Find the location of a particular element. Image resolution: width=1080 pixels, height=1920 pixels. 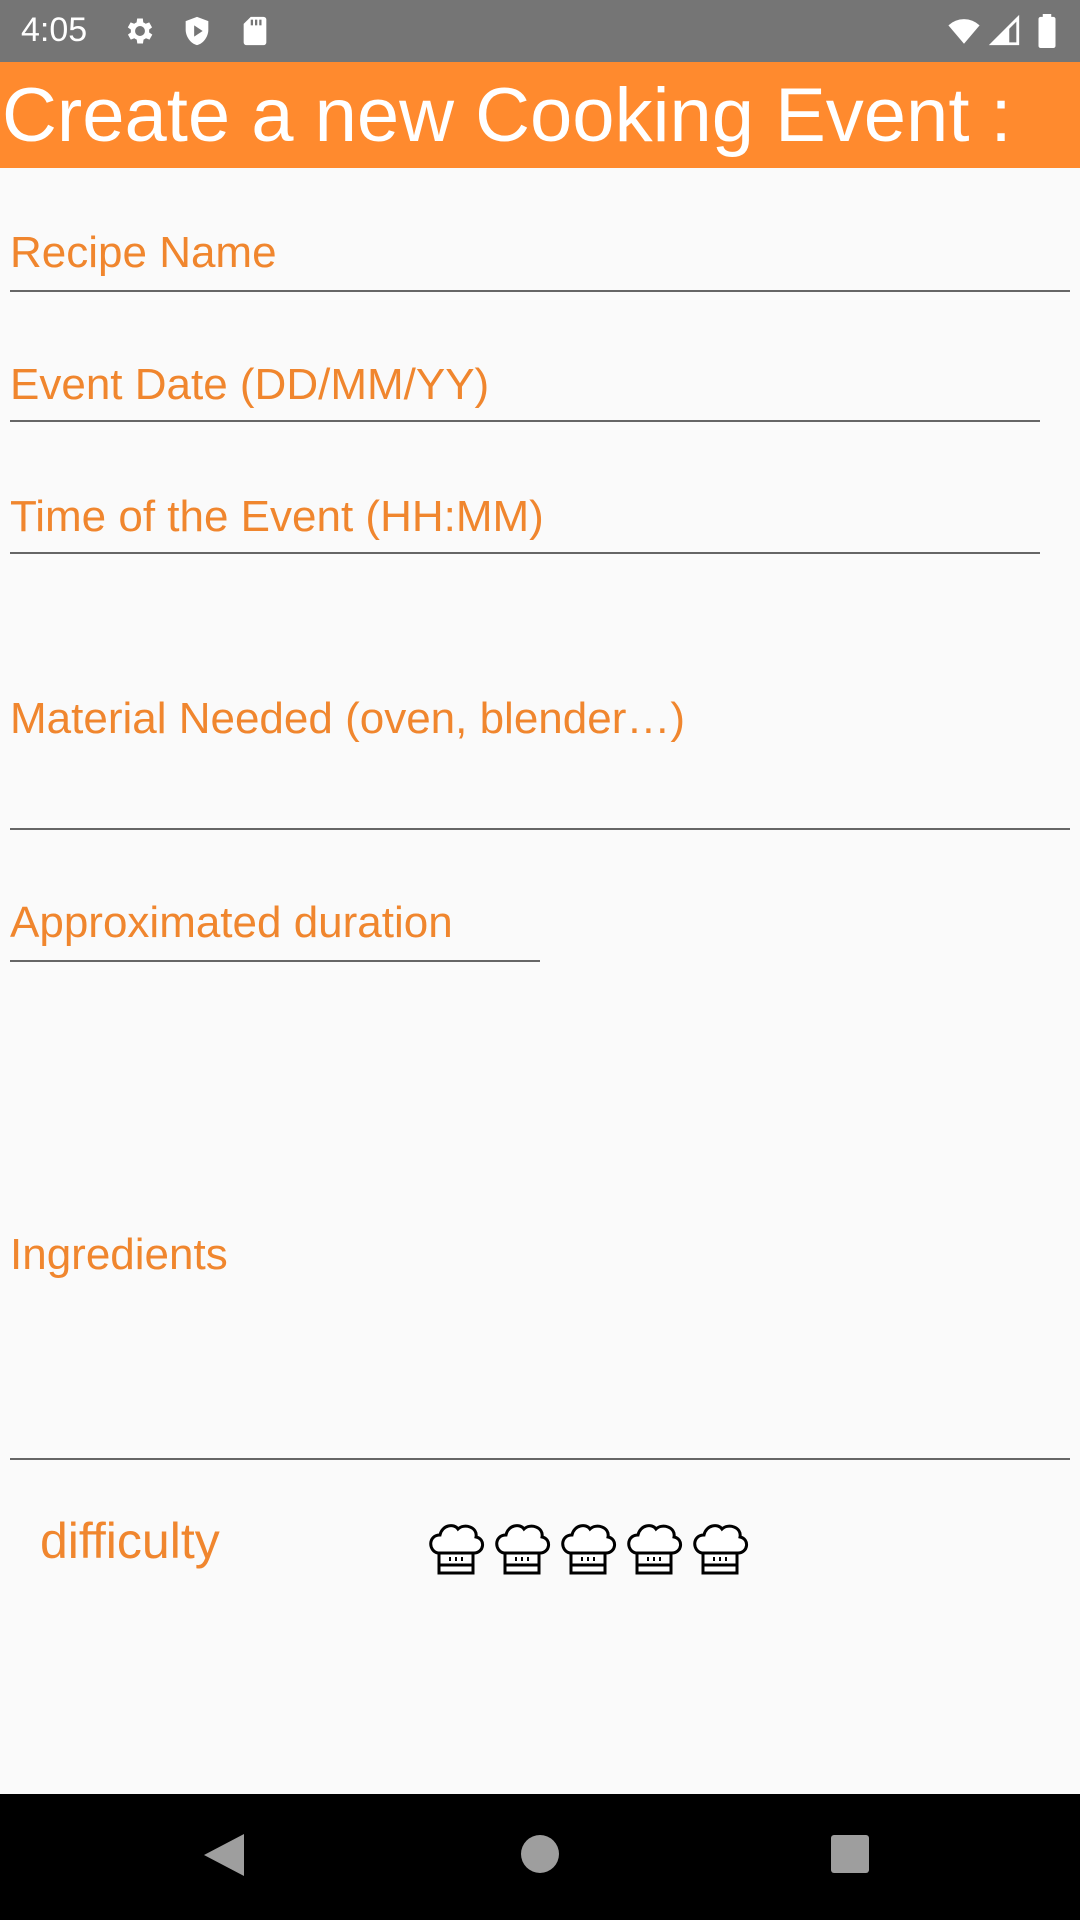

navigation-bar is located at coordinates (540, 1857).